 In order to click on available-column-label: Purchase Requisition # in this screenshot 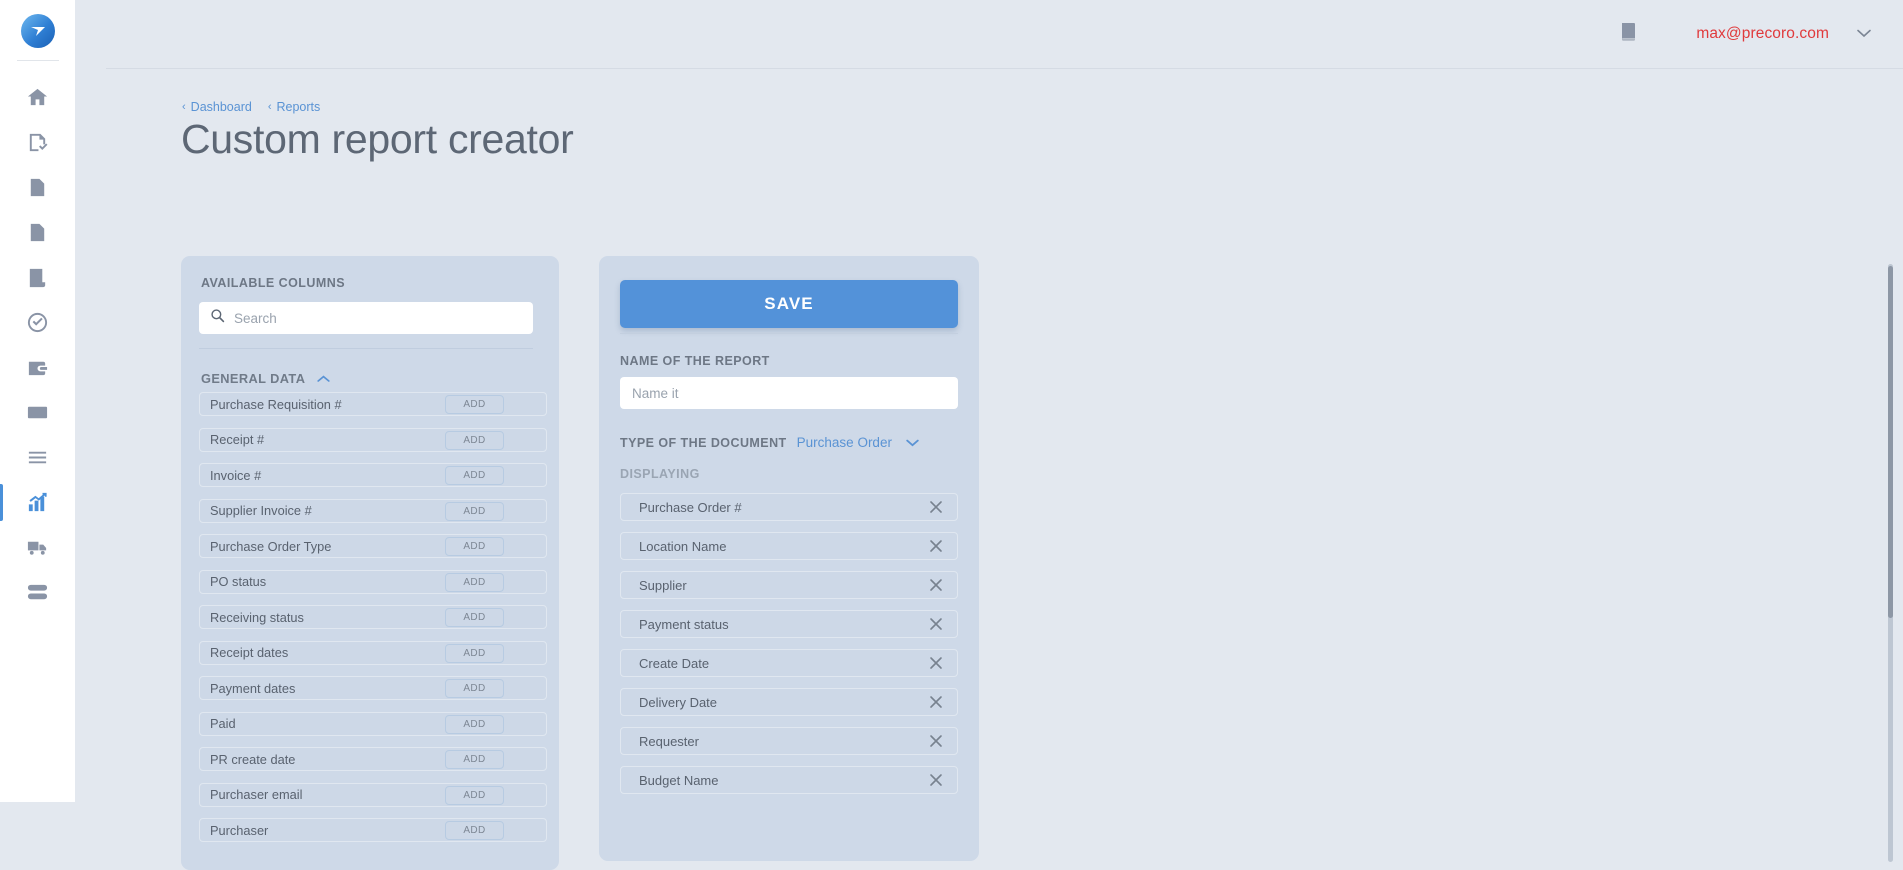, I will do `click(276, 404)`.